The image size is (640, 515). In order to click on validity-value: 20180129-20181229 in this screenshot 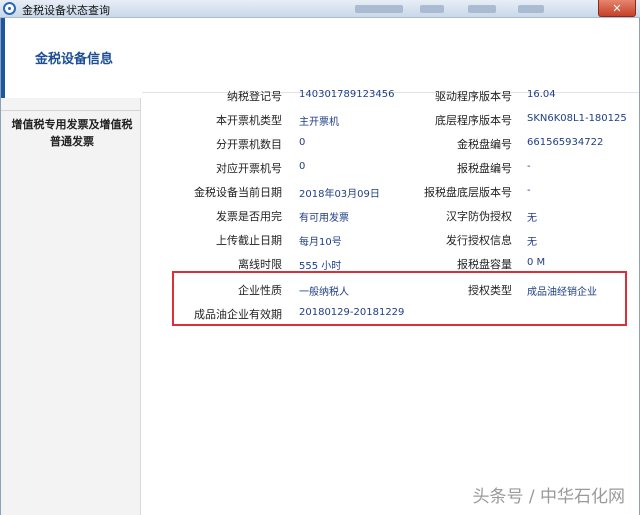, I will do `click(352, 312)`.